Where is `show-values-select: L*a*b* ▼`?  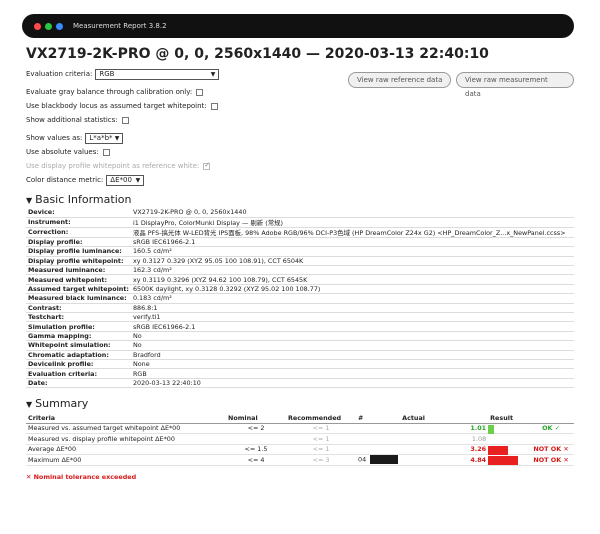 show-values-select: L*a*b* ▼ is located at coordinates (104, 138).